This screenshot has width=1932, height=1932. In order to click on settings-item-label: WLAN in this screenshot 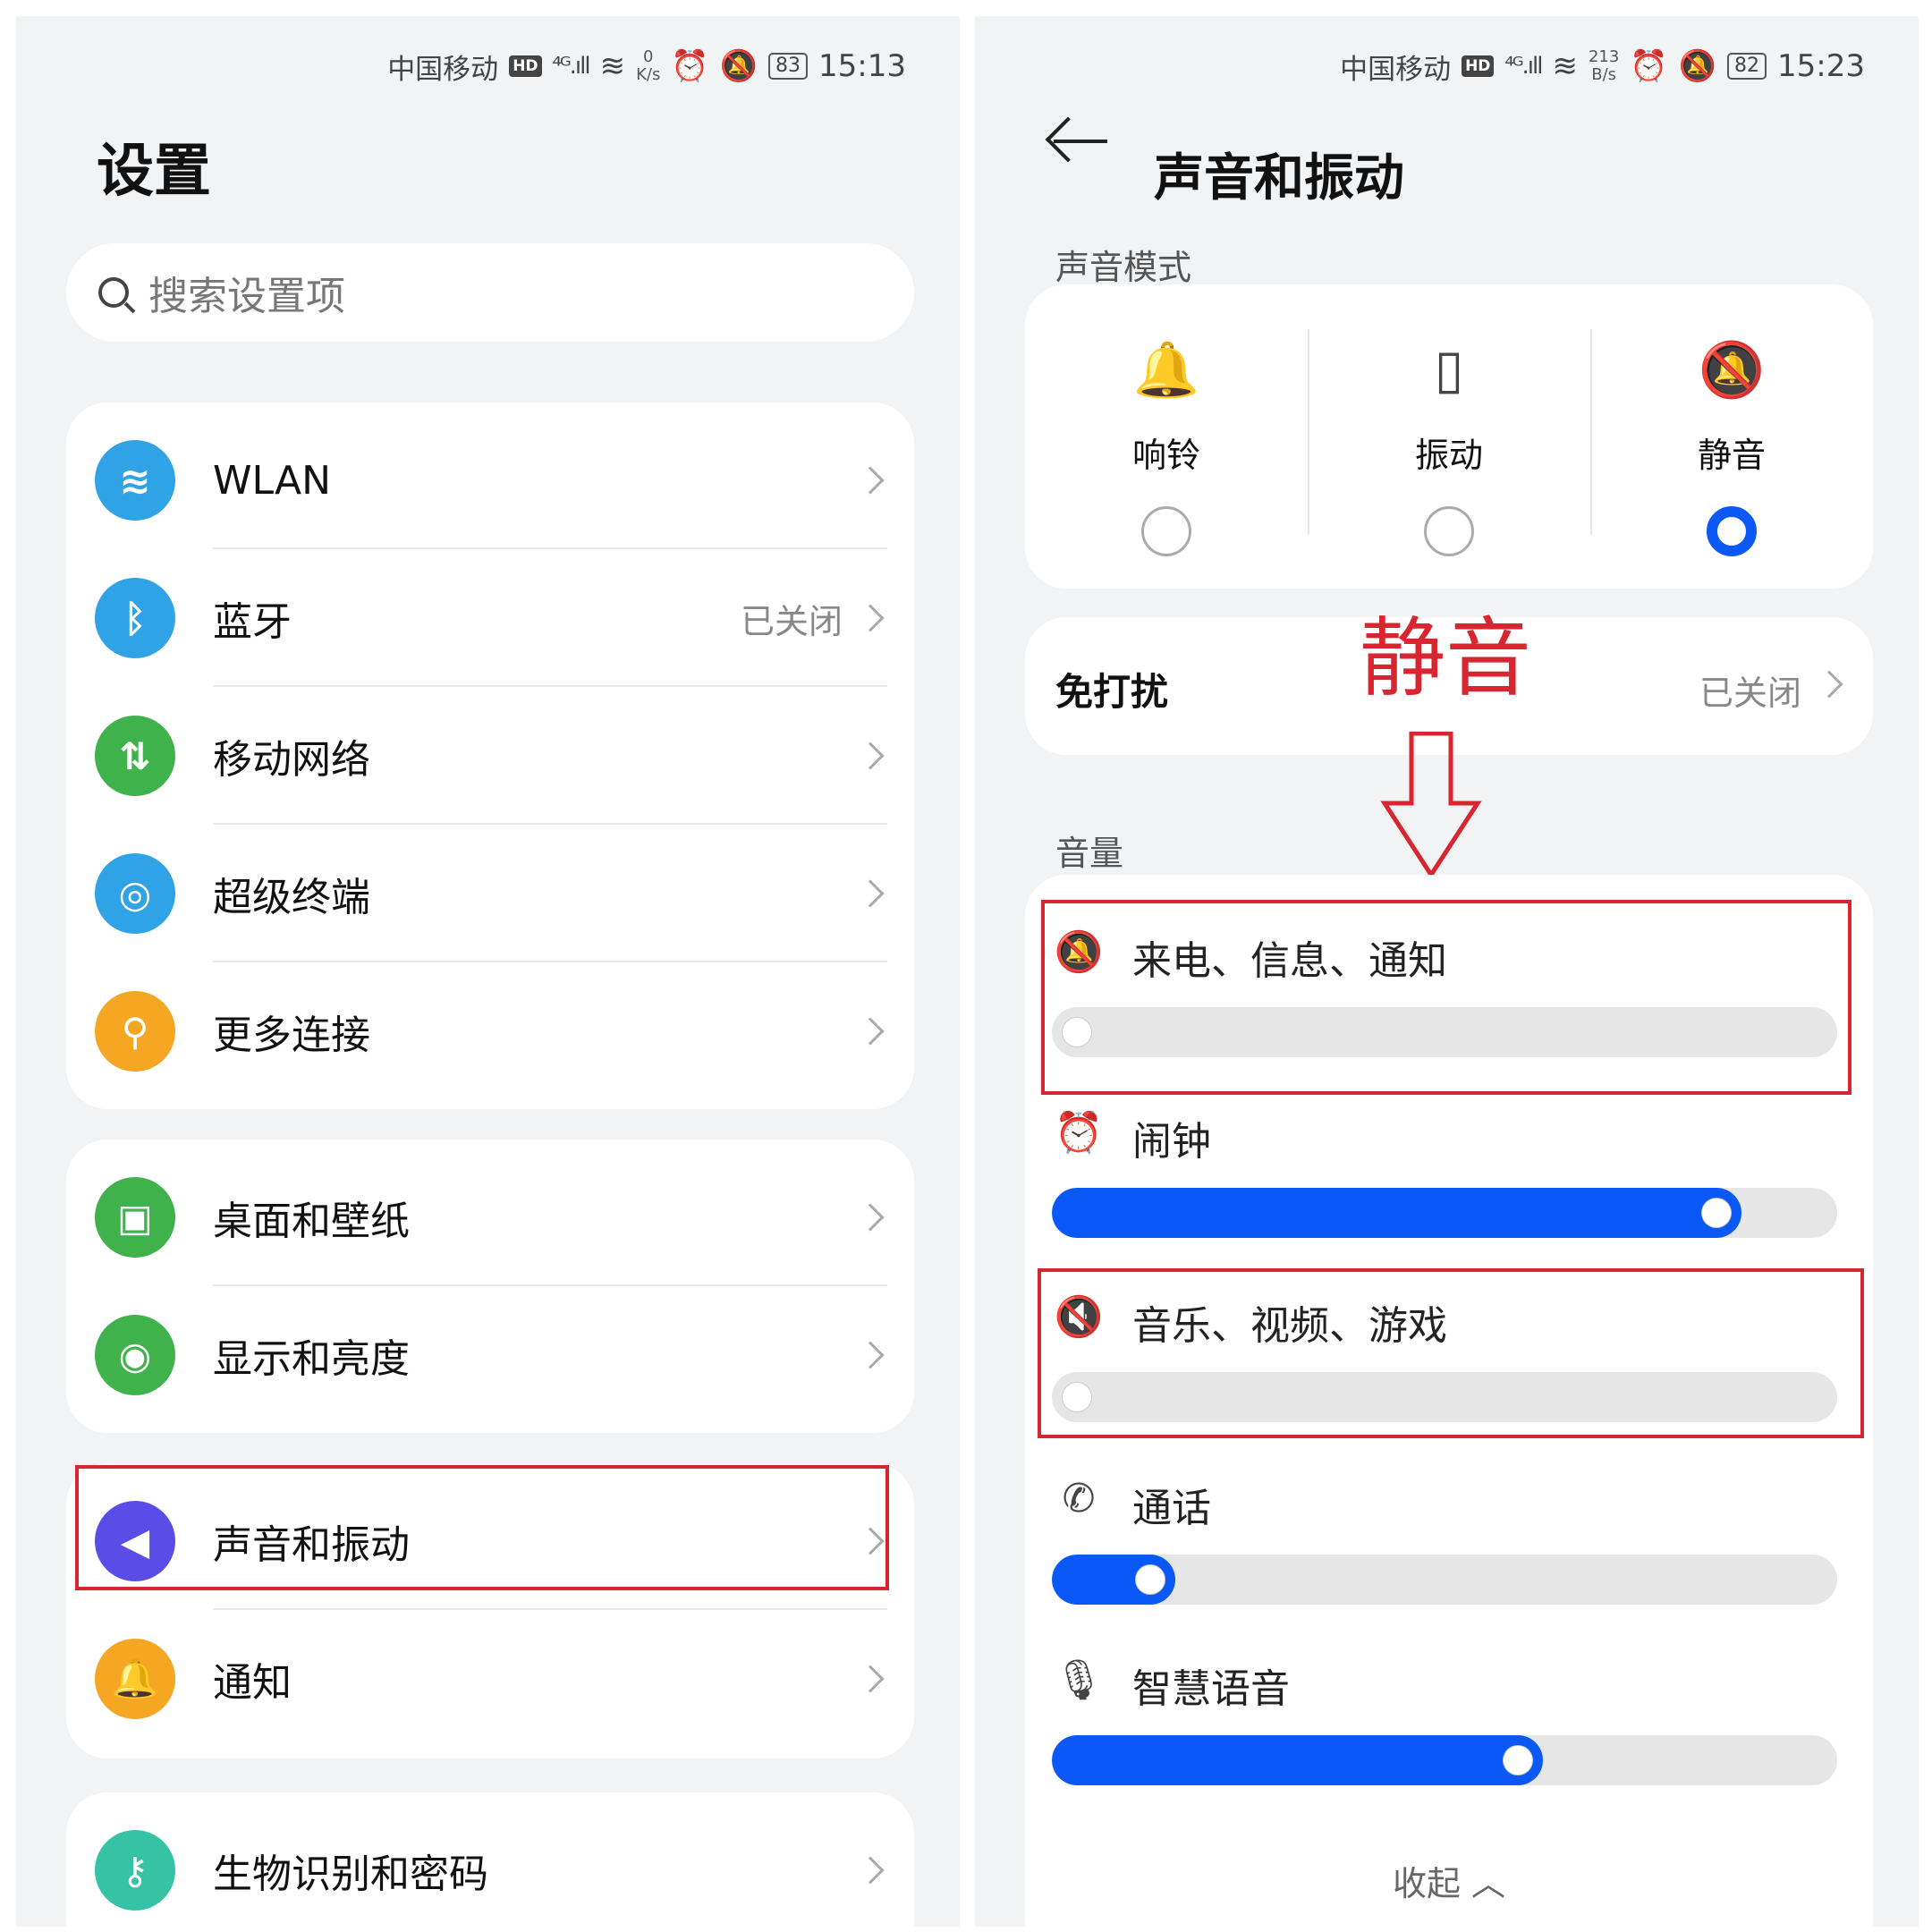, I will do `click(272, 480)`.